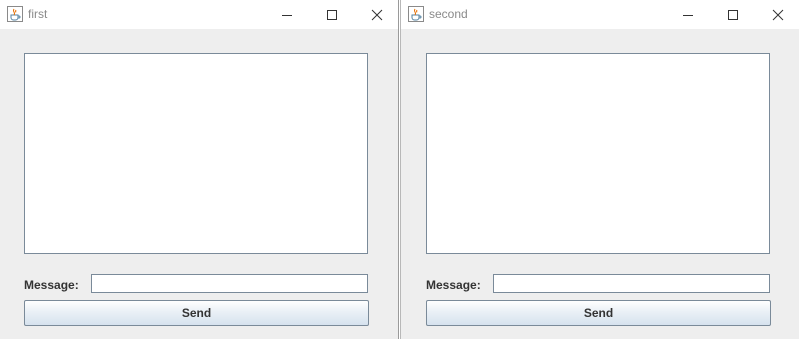  Describe the element at coordinates (38, 14) in the screenshot. I see `window-title: first` at that location.